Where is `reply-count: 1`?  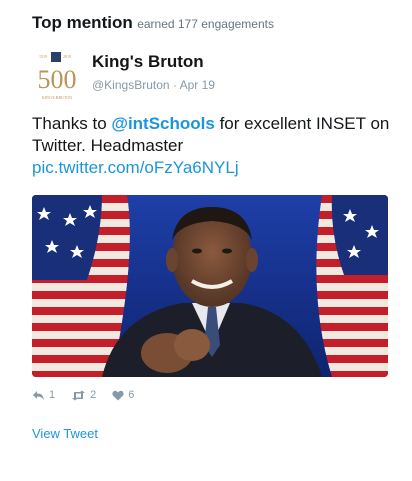
reply-count: 1 is located at coordinates (52, 395).